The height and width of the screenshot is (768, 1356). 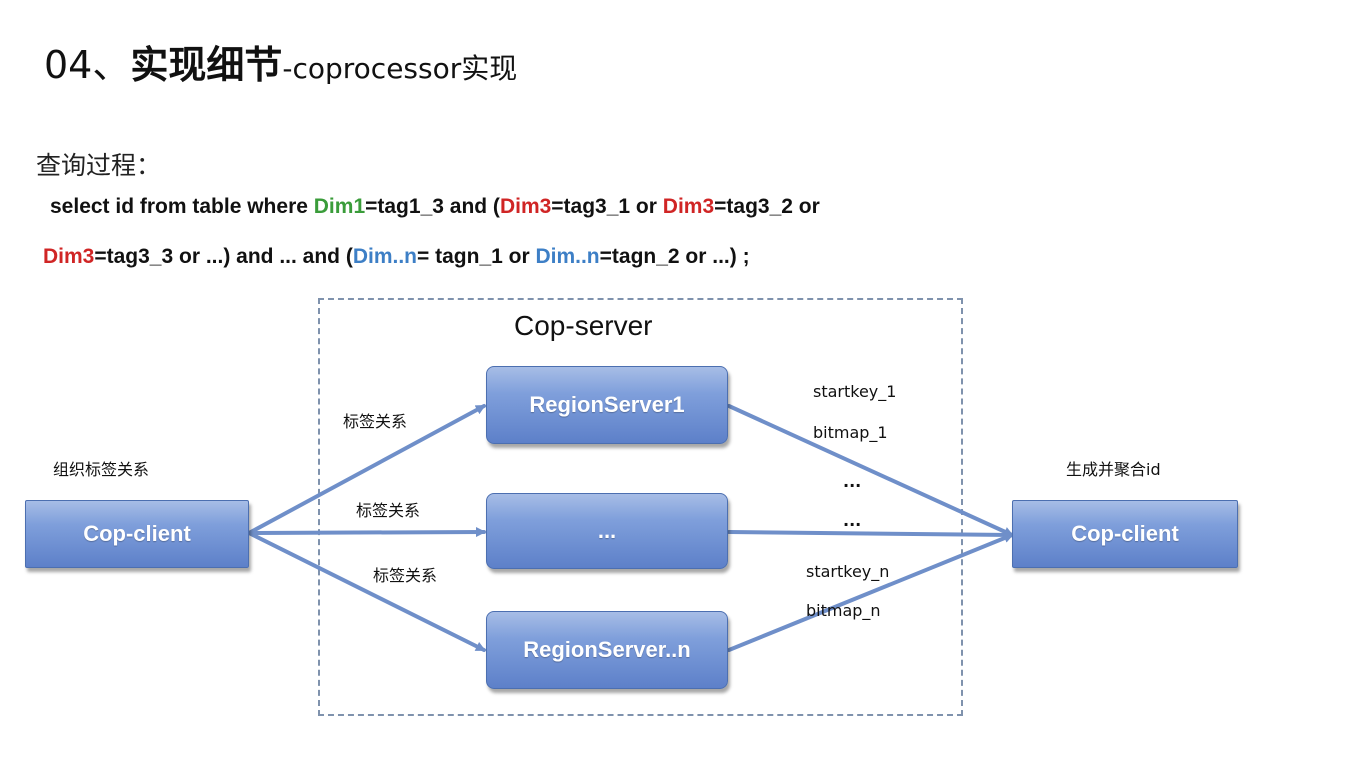 I want to click on bitmap-1-label: bitmap_1, so click(x=850, y=432).